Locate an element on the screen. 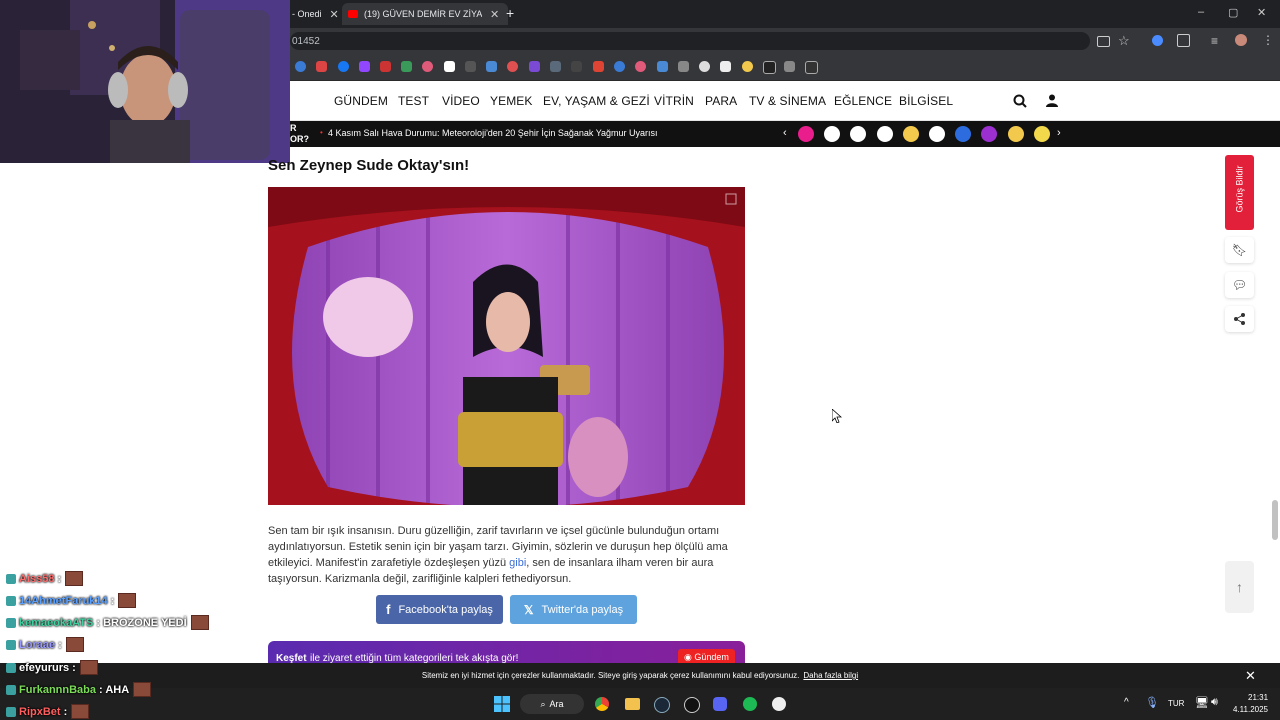 The height and width of the screenshot is (720, 1280). bookmark-star-icon: ☆ is located at coordinates (1124, 41).